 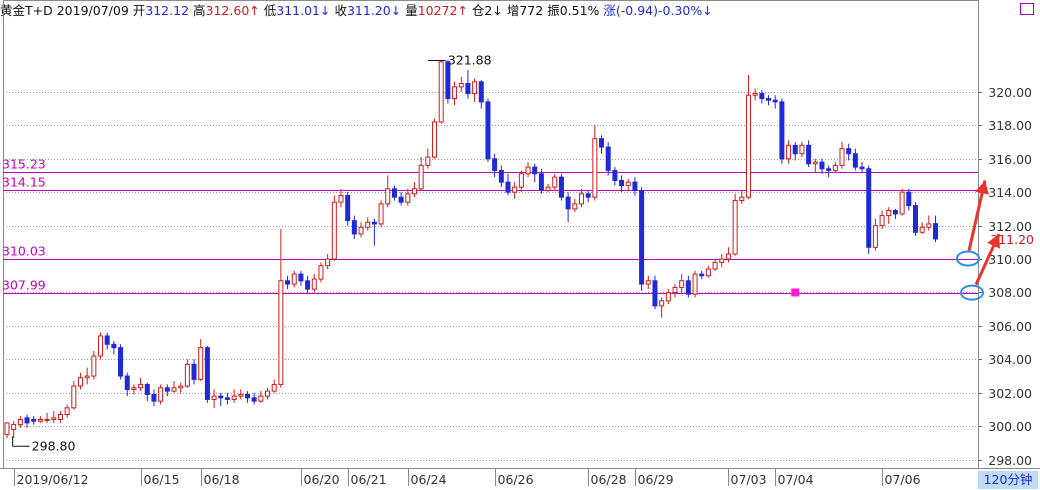 What do you see at coordinates (429, 479) in the screenshot?
I see `x-tick-label: 06/24` at bounding box center [429, 479].